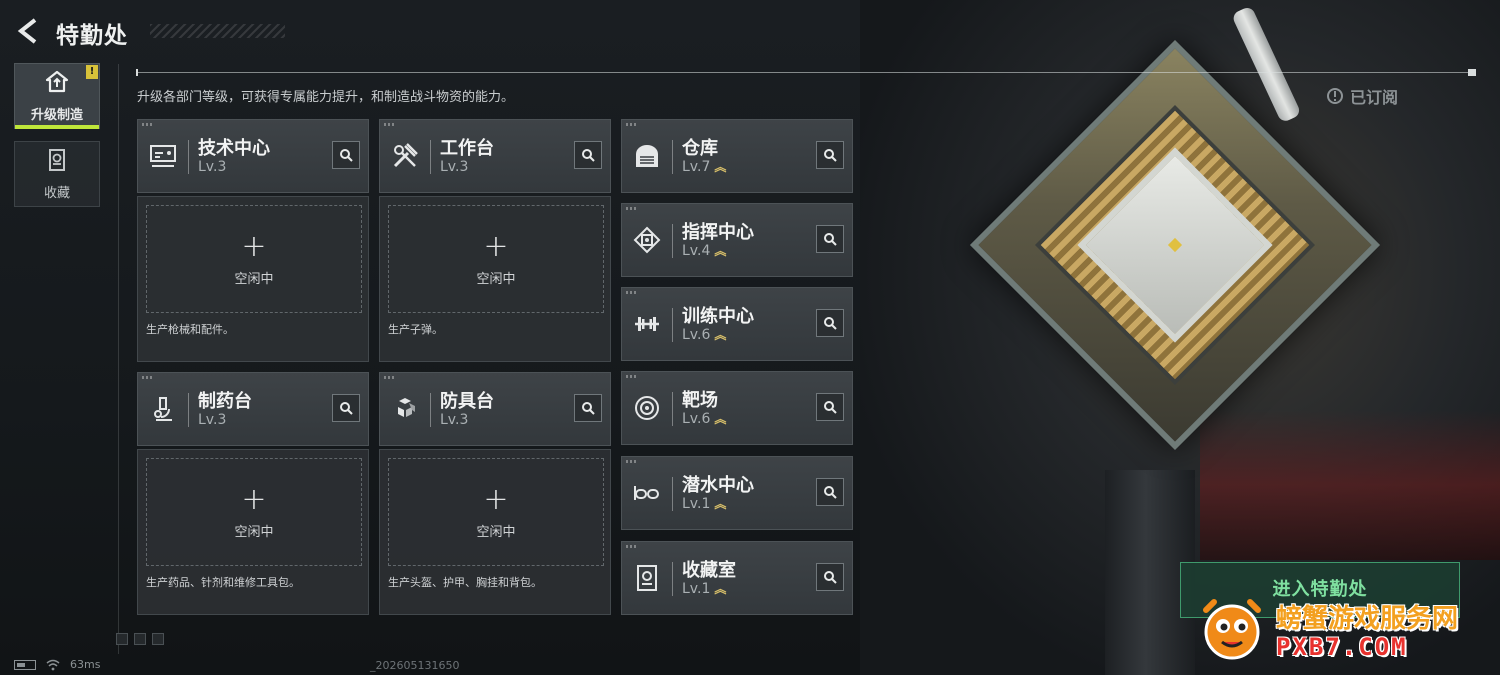  I want to click on facility-card-workbench: 工作台 Lv.3, so click(495, 156).